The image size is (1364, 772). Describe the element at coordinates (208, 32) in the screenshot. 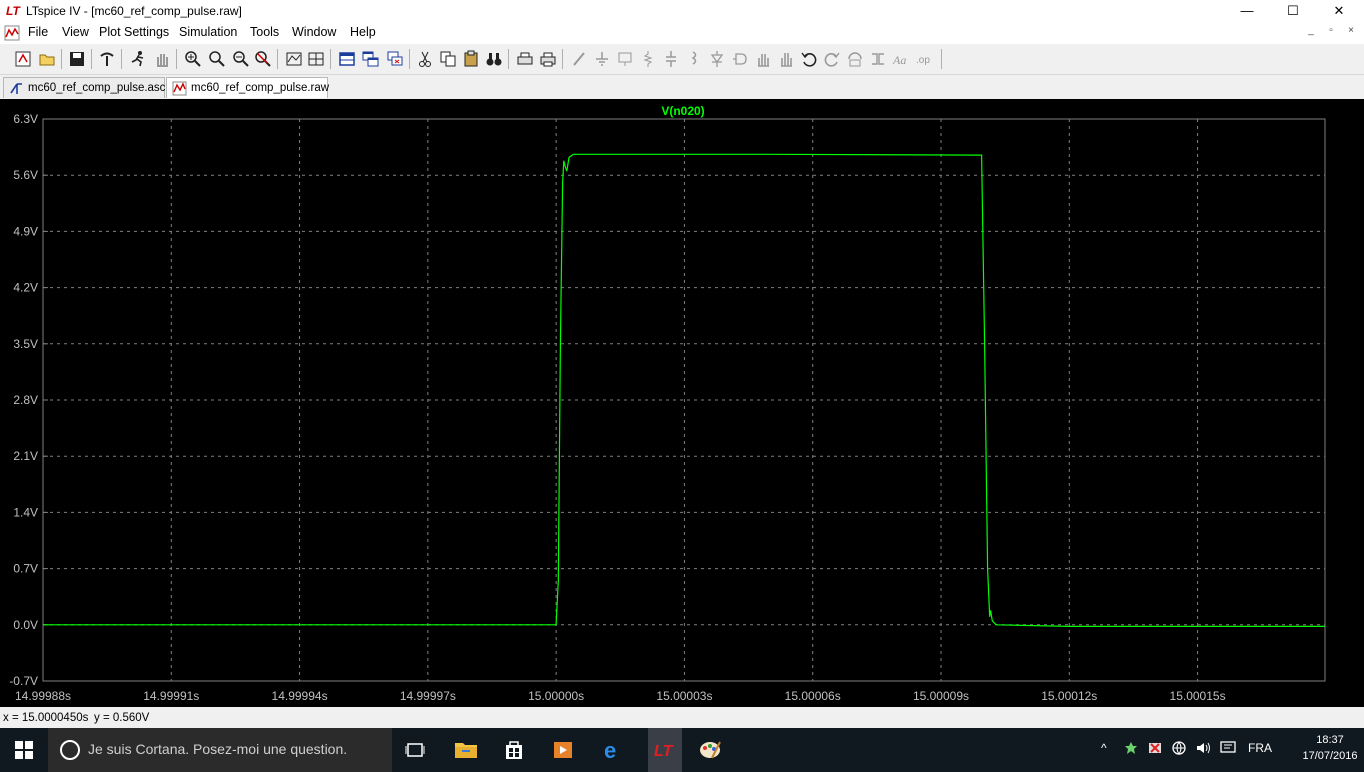

I see `menu-simulation: Simulation` at that location.